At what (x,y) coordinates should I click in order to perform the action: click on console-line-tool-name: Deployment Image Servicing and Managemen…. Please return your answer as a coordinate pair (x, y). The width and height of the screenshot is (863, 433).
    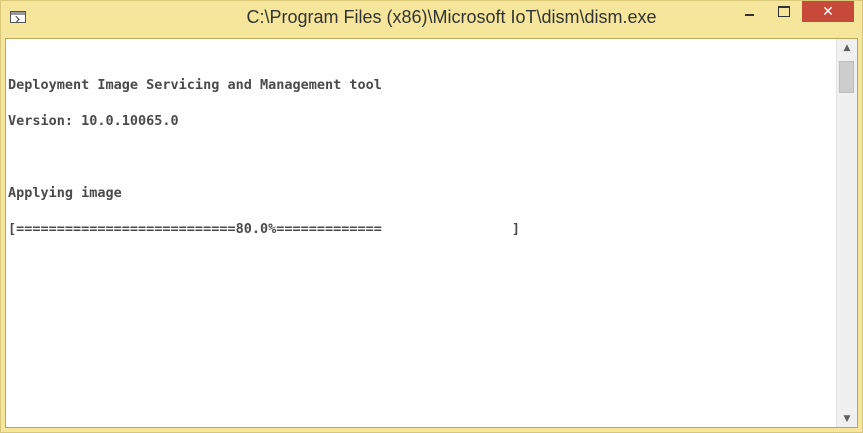
    Looking at the image, I should click on (195, 85).